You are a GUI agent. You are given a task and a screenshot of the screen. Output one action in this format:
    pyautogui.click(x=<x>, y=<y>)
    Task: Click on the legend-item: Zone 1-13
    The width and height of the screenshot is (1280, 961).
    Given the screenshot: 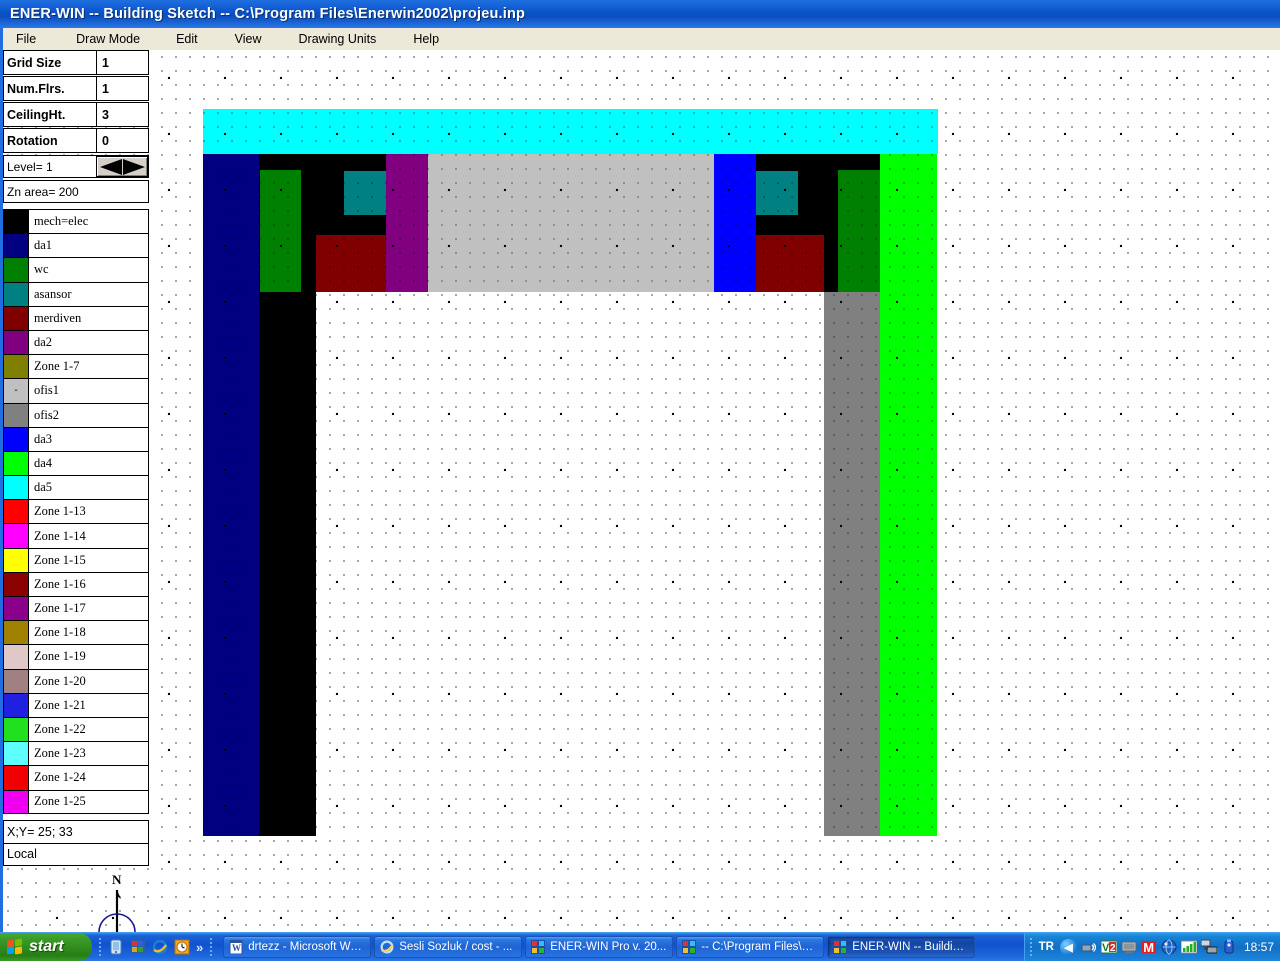 What is the action you would take?
    pyautogui.click(x=76, y=511)
    